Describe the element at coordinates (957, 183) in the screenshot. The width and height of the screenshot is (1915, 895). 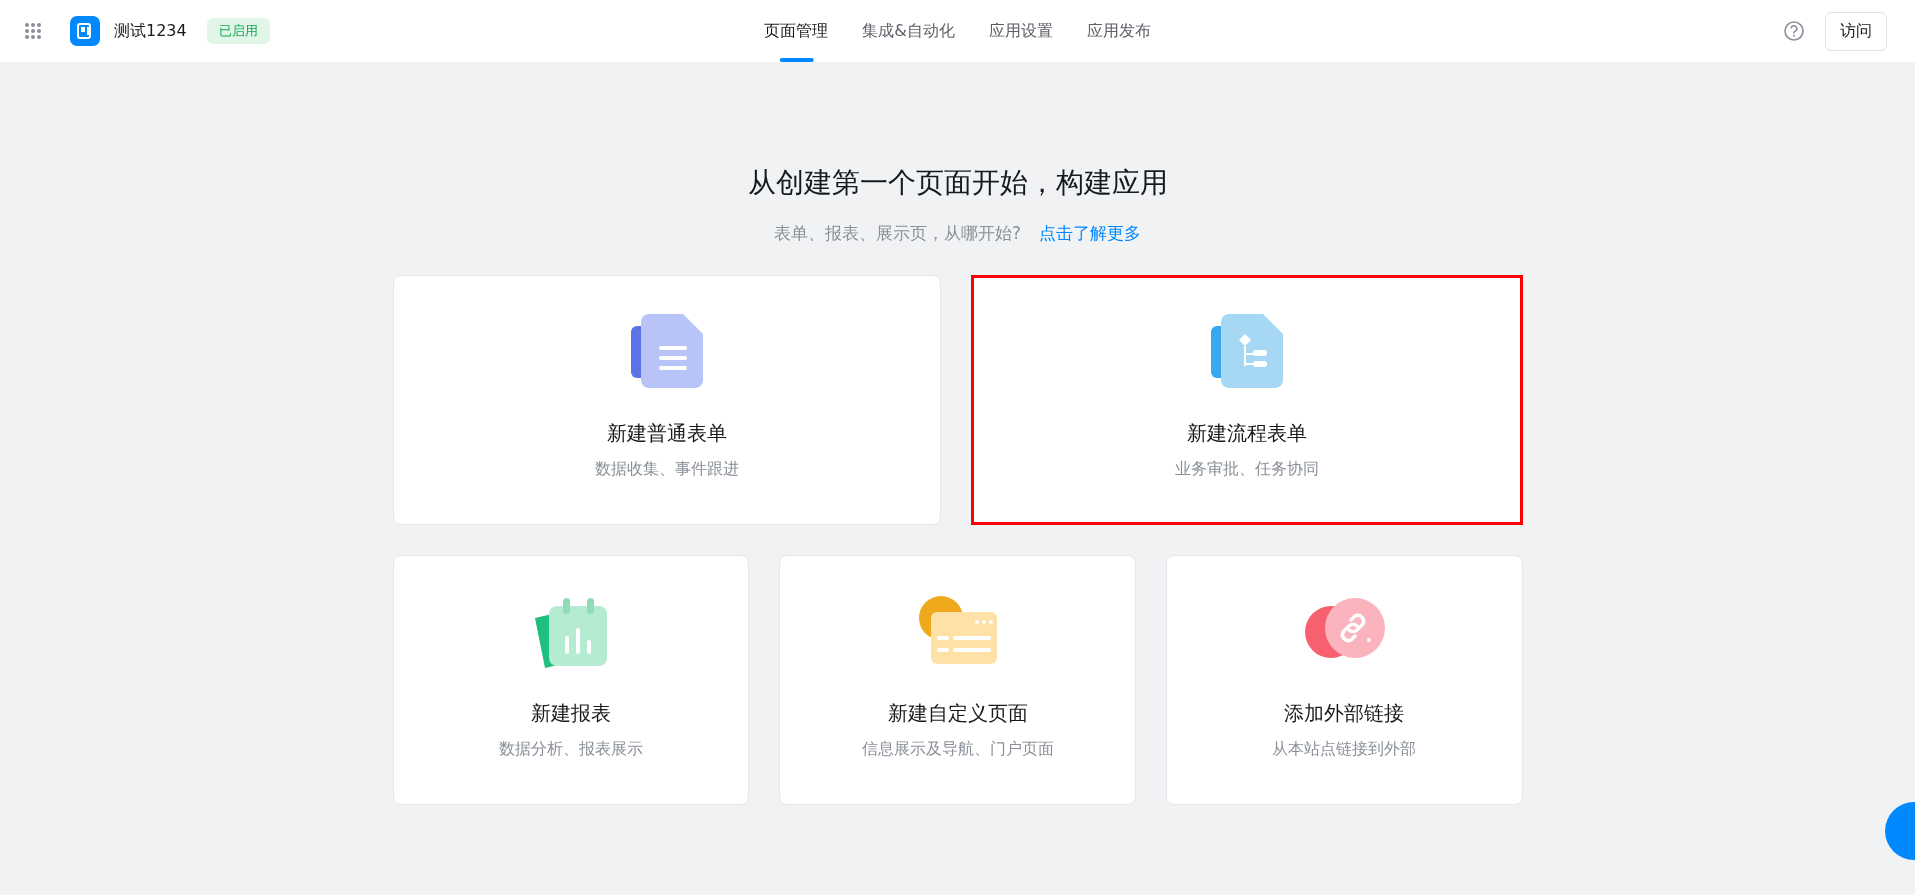
I see `page-heading: 从创建第一个页面开始，构建应用` at that location.